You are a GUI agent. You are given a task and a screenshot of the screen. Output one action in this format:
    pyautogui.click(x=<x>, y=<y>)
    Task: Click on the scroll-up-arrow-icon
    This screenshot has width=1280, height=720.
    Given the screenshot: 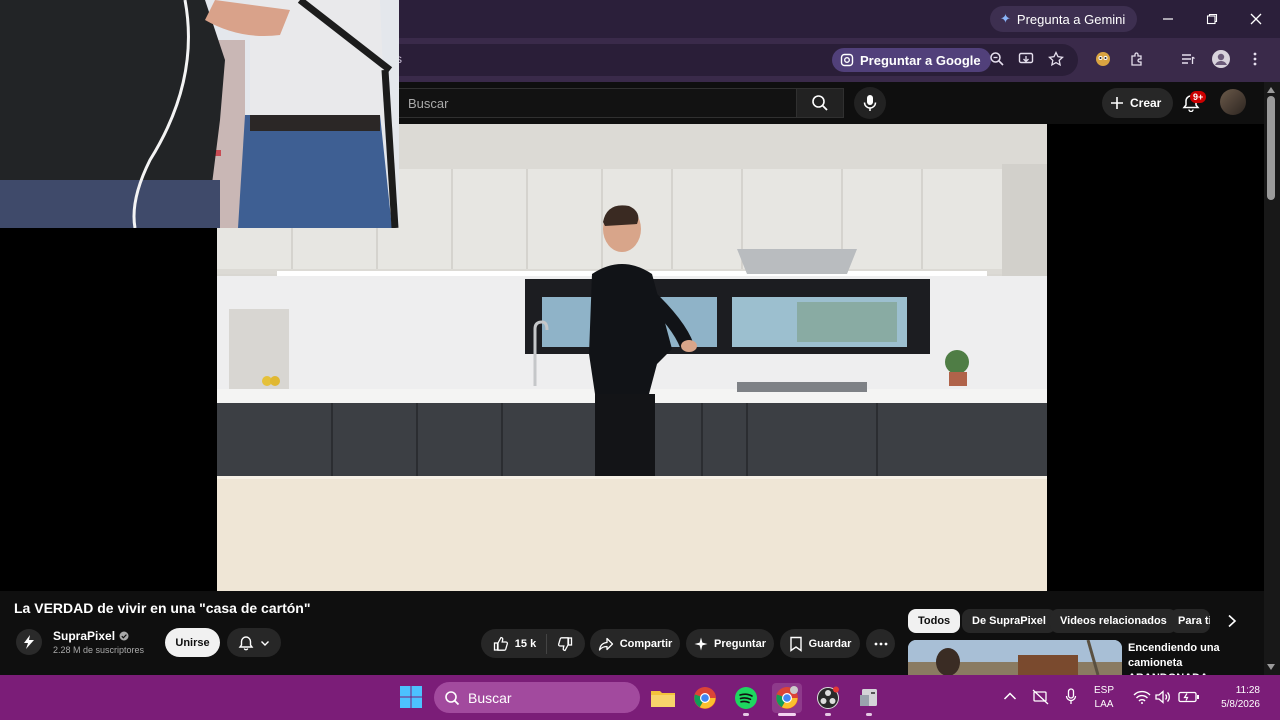 What is the action you would take?
    pyautogui.click(x=1271, y=90)
    